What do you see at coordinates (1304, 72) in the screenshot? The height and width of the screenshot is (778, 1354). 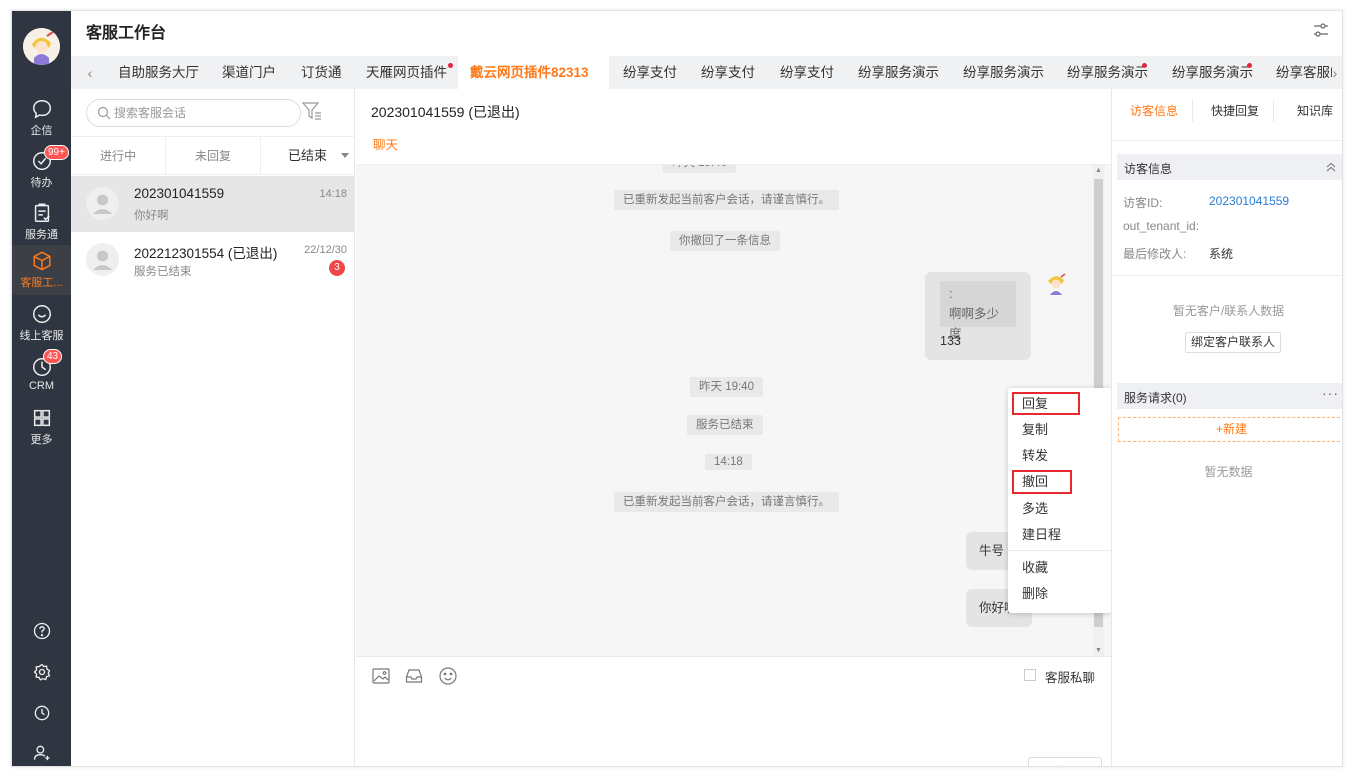 I see `tab-kefu-e: 纷享客服E` at bounding box center [1304, 72].